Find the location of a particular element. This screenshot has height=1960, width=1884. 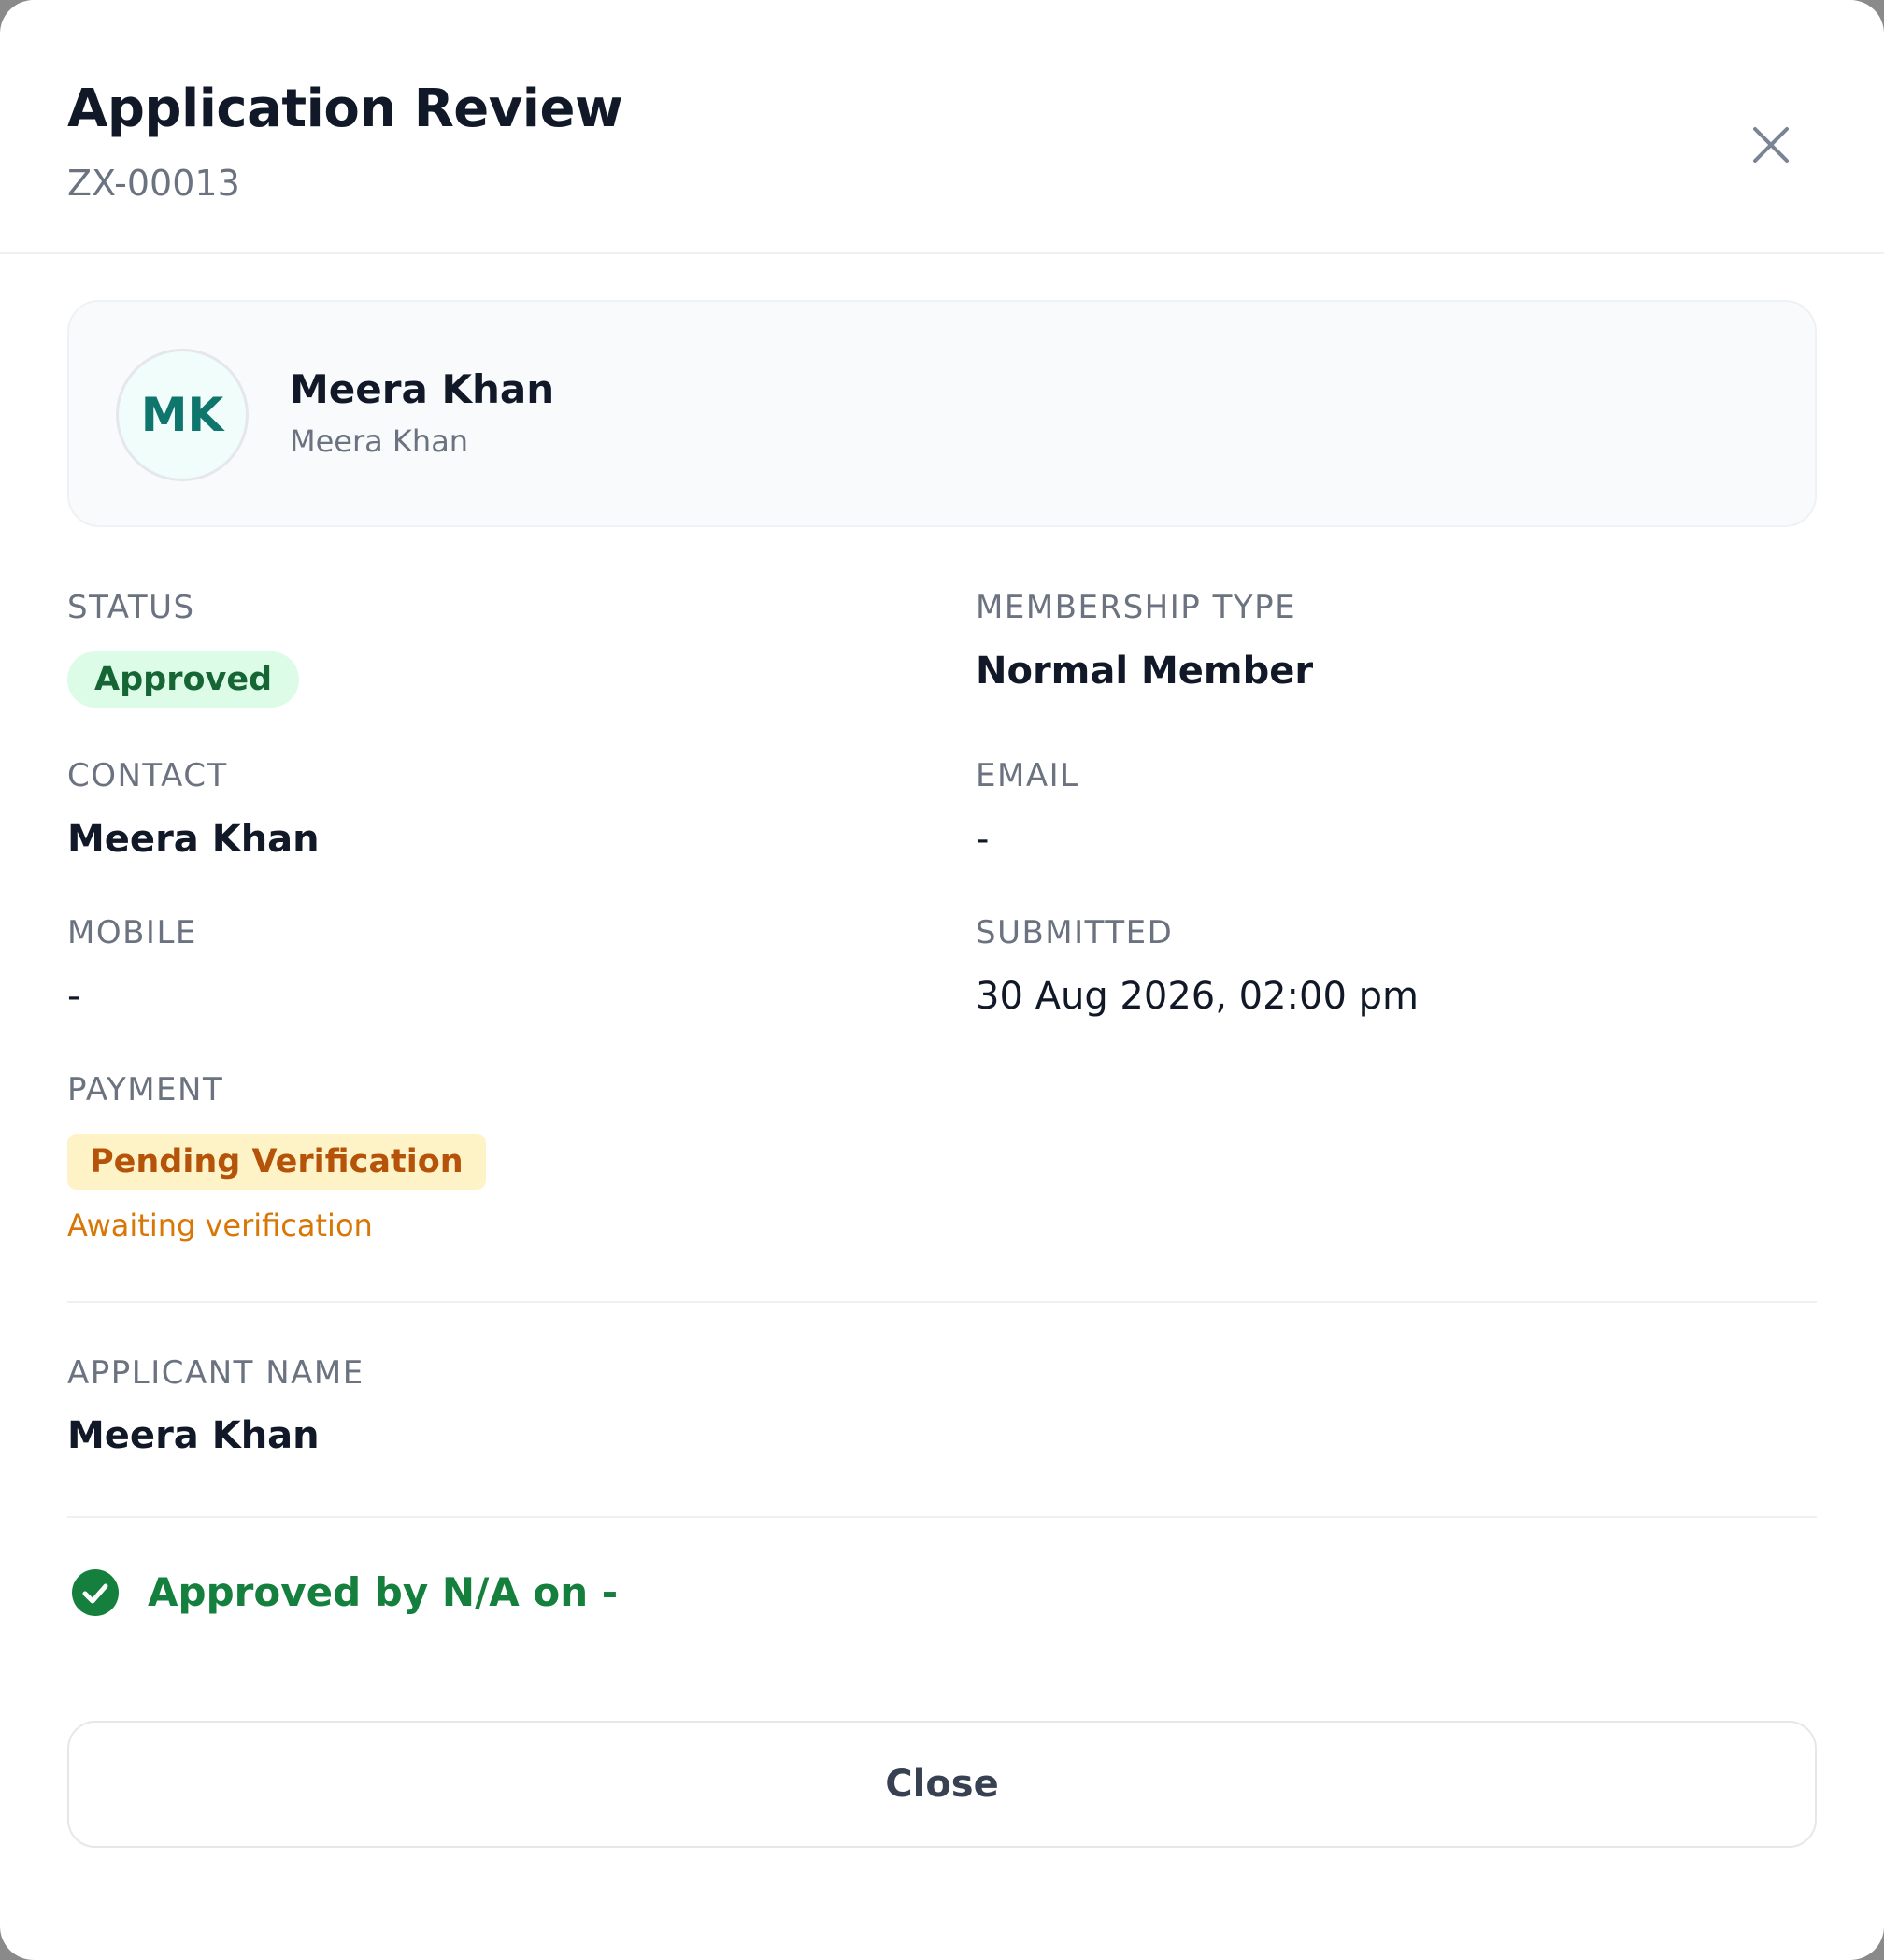

applicant-name-label: APPLICANT NAME is located at coordinates (215, 1373).